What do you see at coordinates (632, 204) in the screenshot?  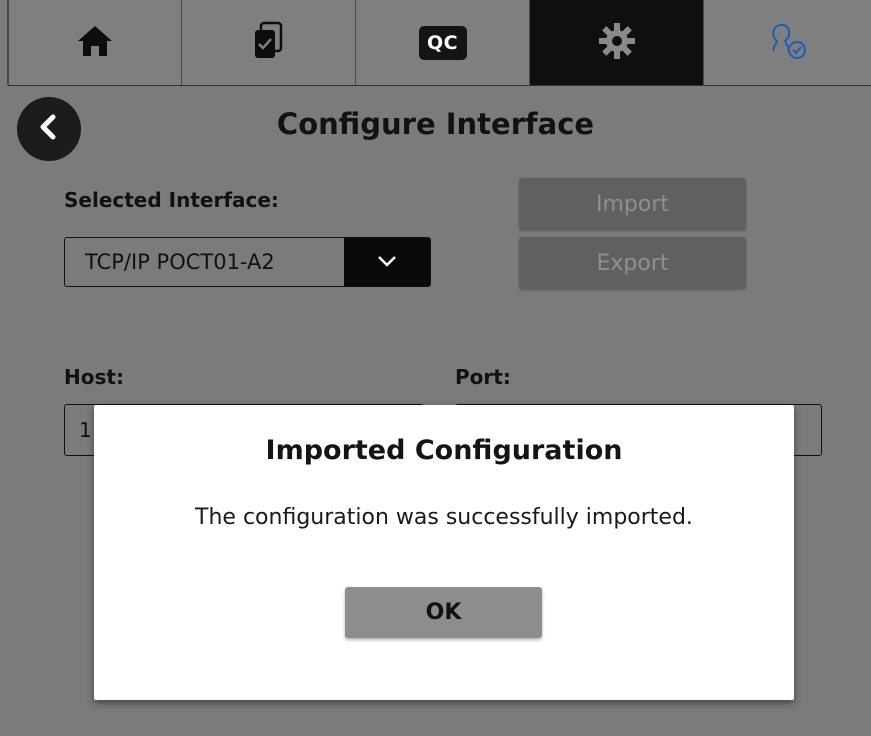 I see `import-button: Import` at bounding box center [632, 204].